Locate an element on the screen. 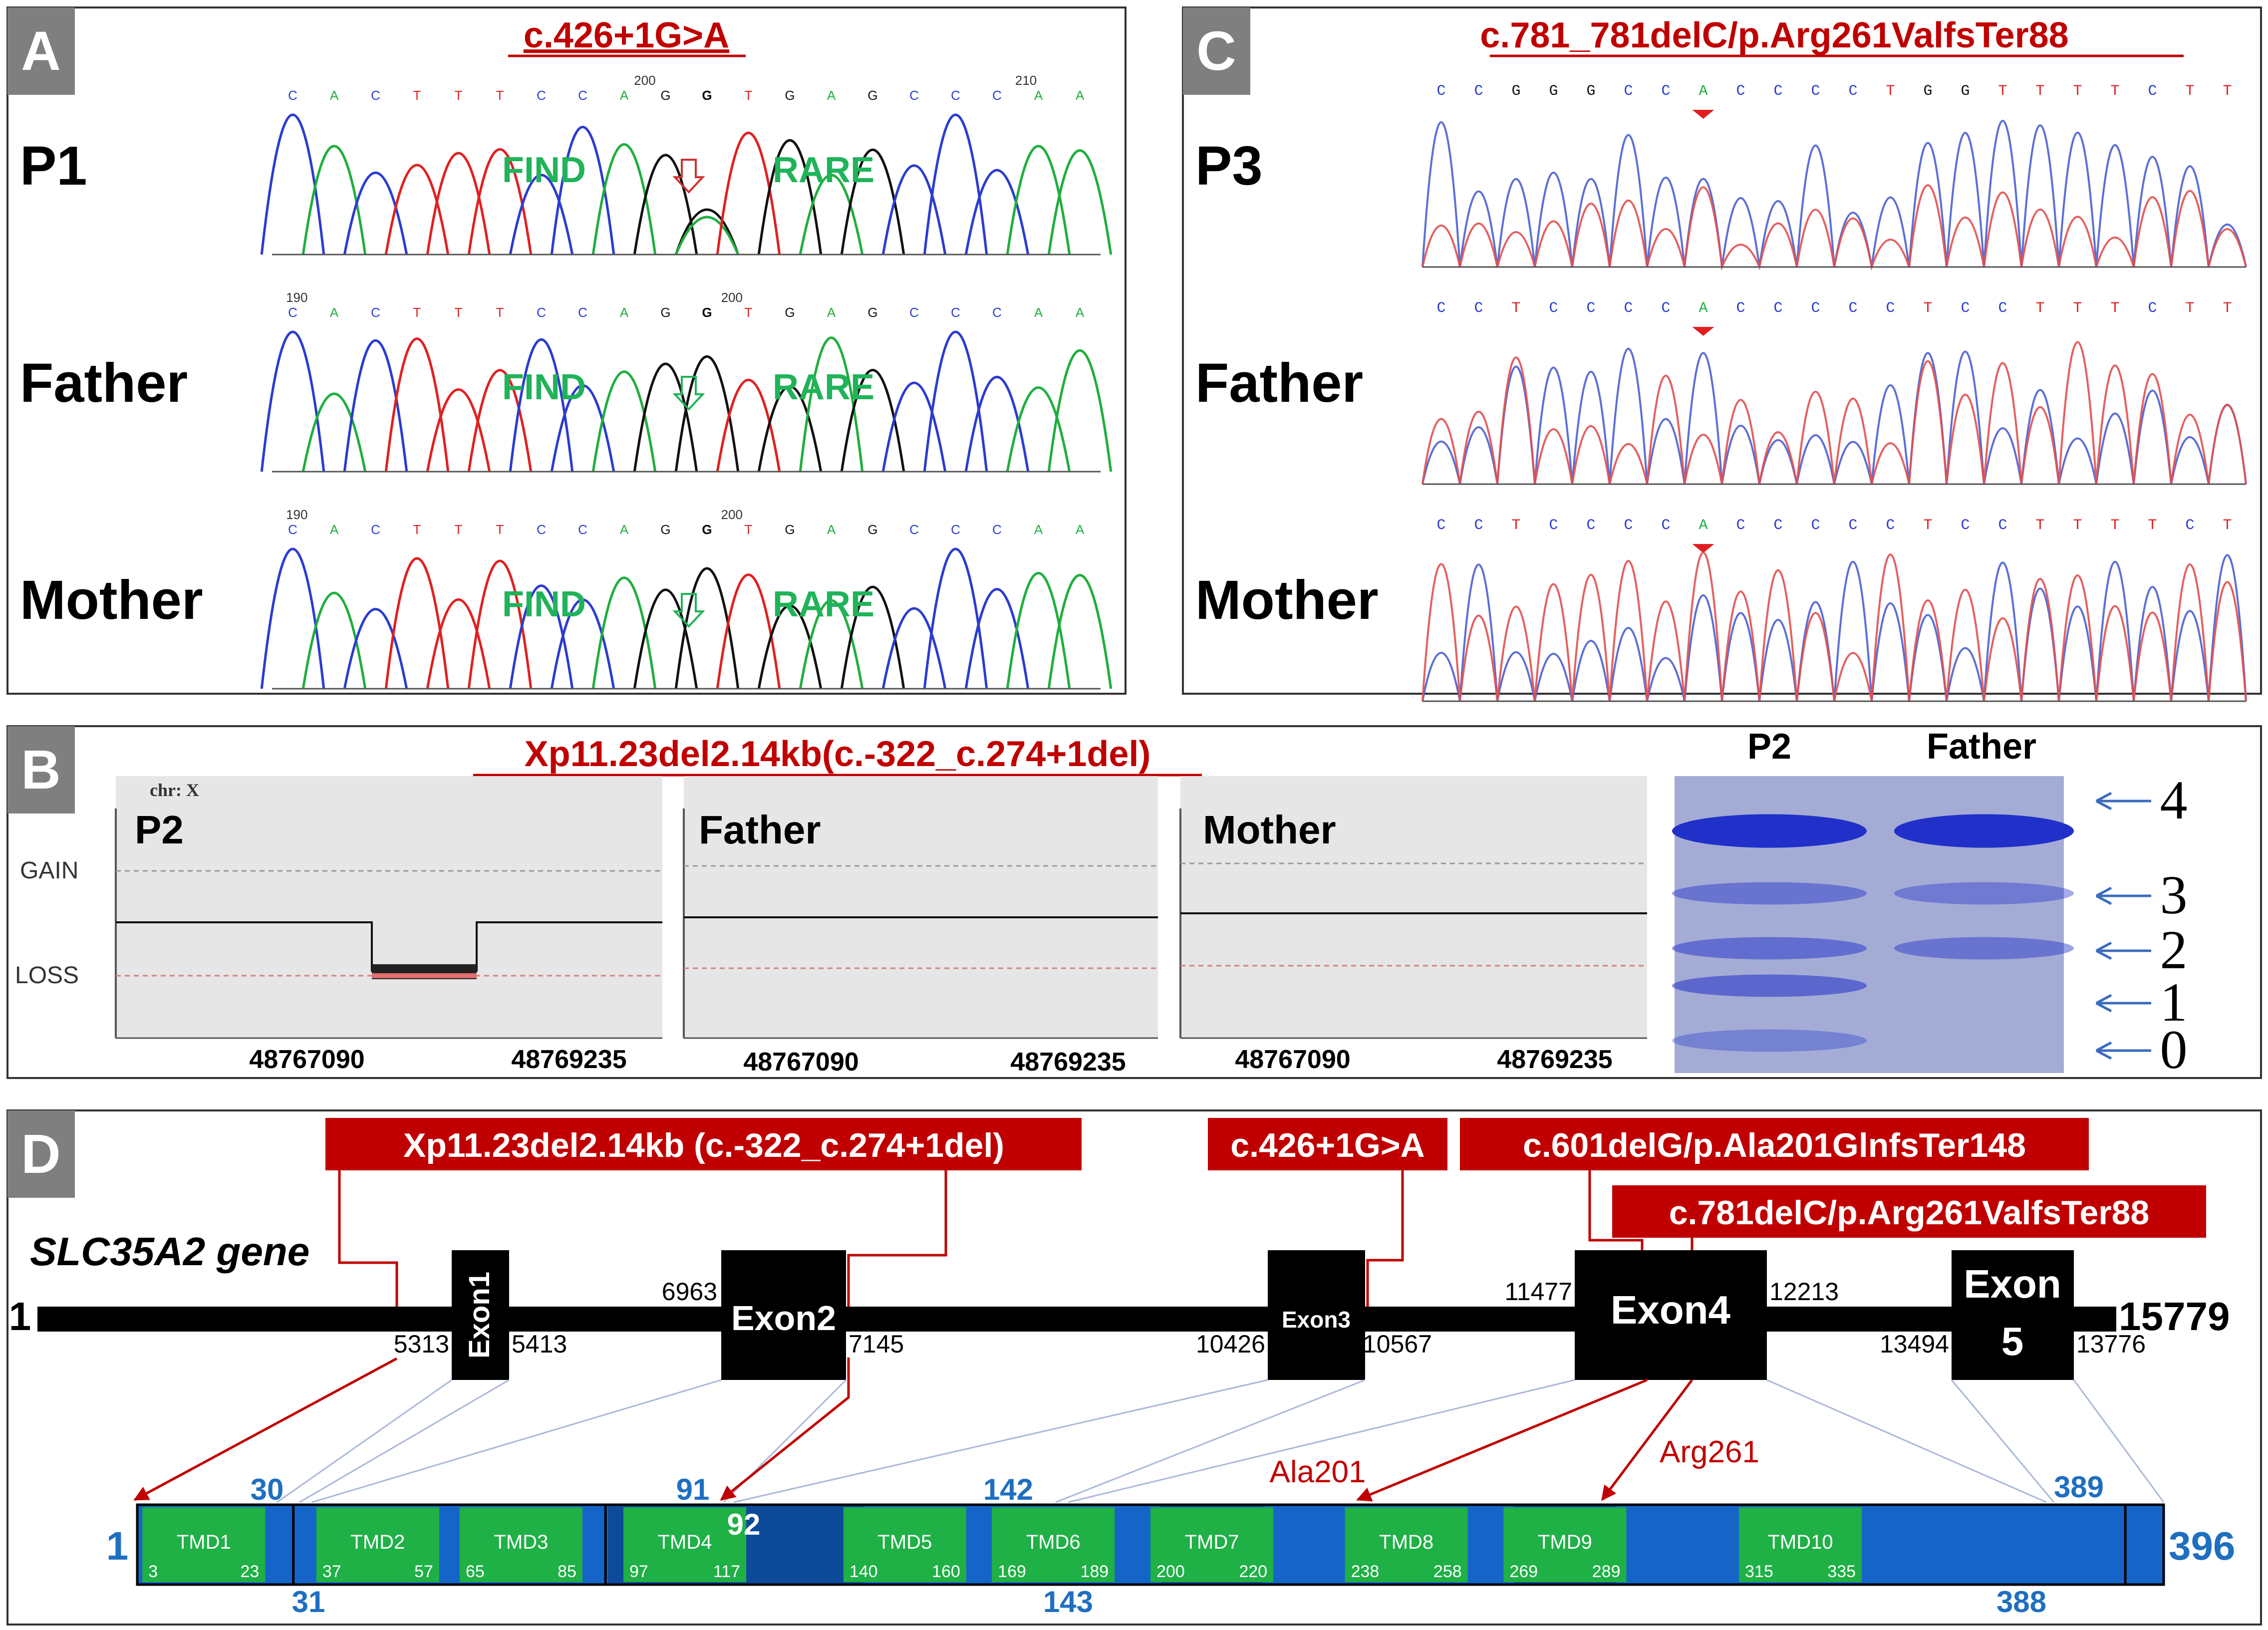 The image size is (2268, 1630). tmd-end: 258 is located at coordinates (1447, 1571).